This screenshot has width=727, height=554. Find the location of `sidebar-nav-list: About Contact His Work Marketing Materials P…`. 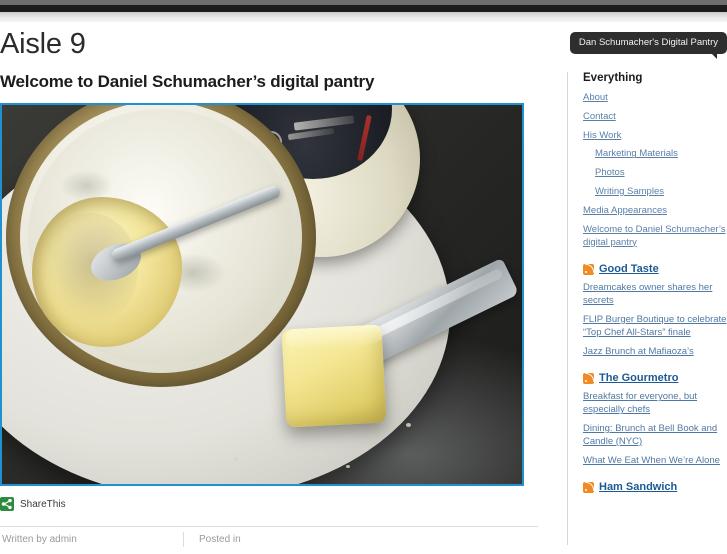

sidebar-nav-list: About Contact His Work Marketing Materials P… is located at coordinates (655, 170).